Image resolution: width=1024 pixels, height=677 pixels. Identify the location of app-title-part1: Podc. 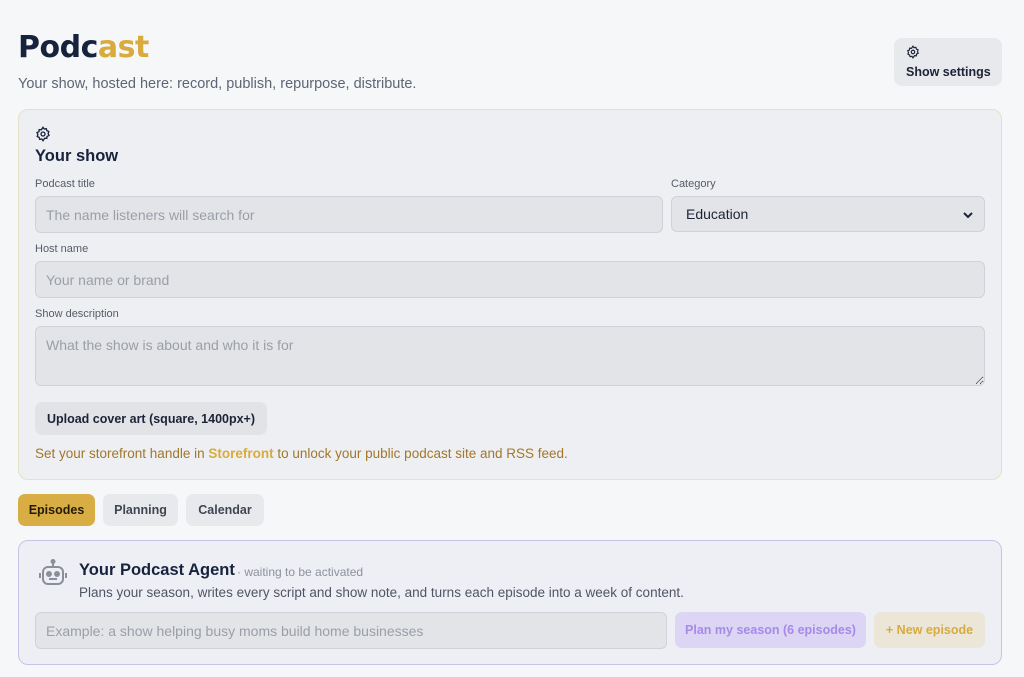
(58, 47).